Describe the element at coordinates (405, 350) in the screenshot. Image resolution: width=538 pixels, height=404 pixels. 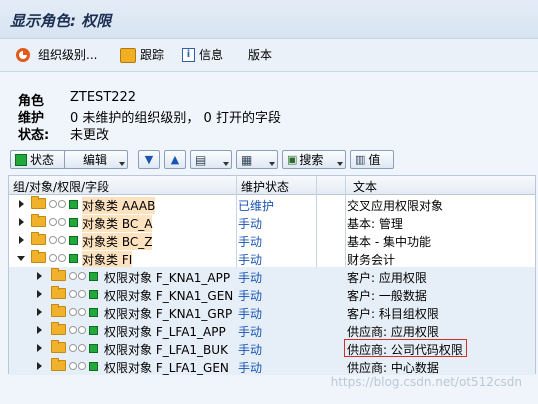
I see `row-text: 供应商: 公司代码权限` at that location.